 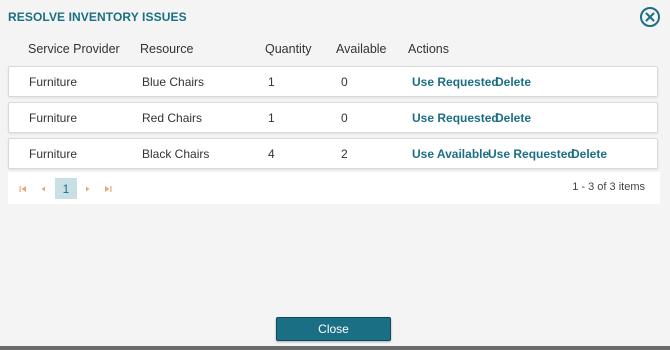 What do you see at coordinates (108, 189) in the screenshot?
I see `last-page-icon` at bounding box center [108, 189].